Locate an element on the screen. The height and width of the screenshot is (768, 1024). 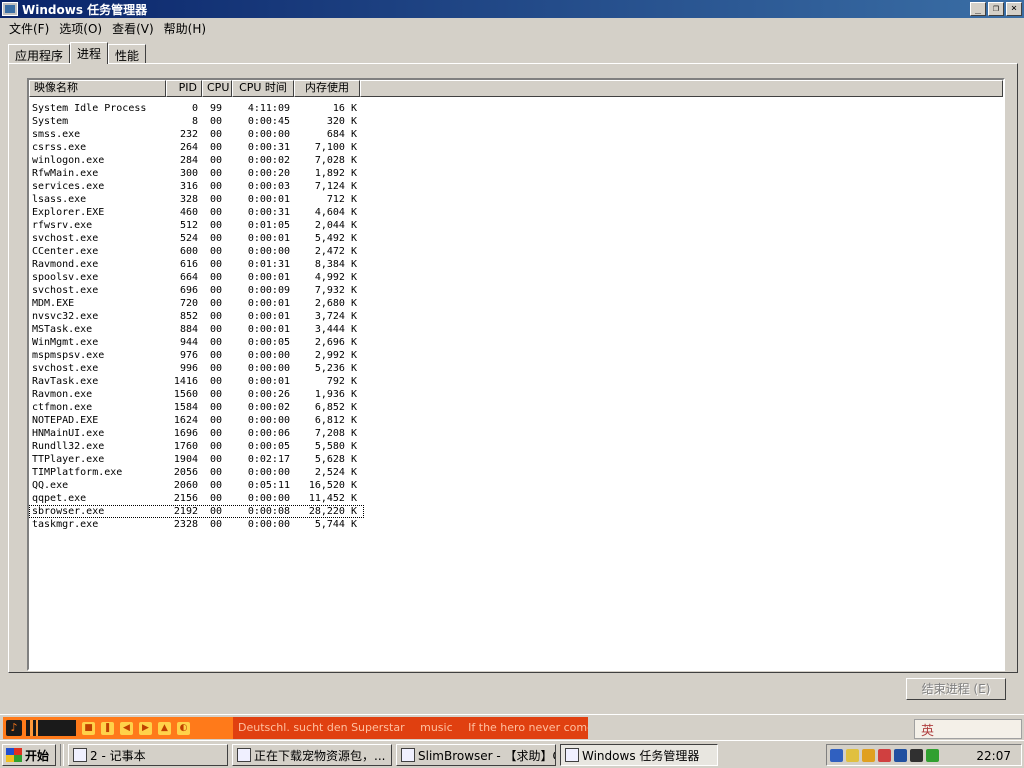
memory-cell: 5,236 K is located at coordinates (335, 368).